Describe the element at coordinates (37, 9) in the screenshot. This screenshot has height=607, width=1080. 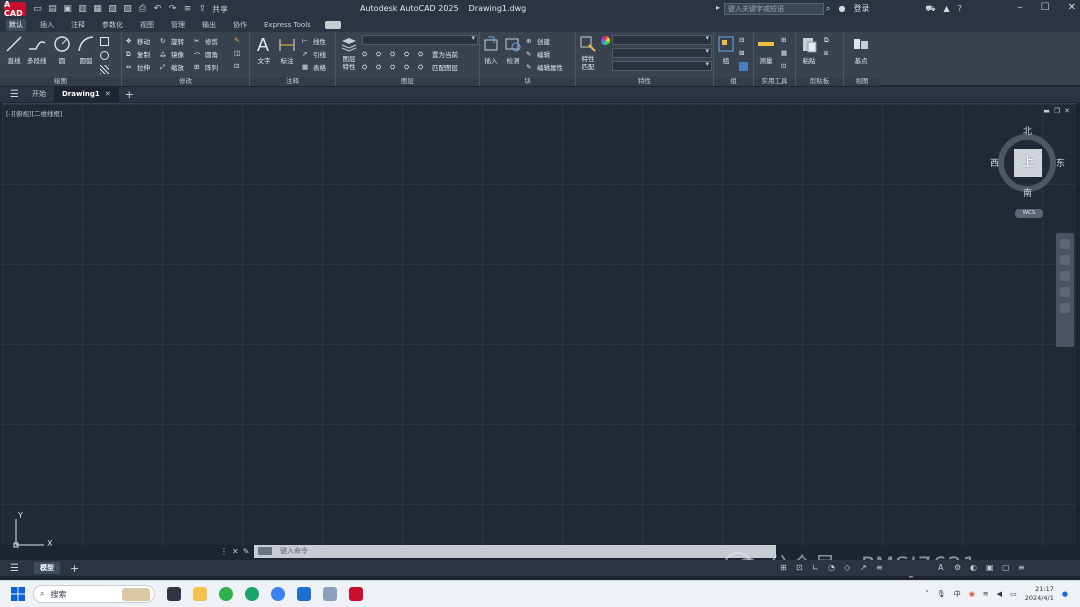
I see `new-file-icon: ▭` at that location.